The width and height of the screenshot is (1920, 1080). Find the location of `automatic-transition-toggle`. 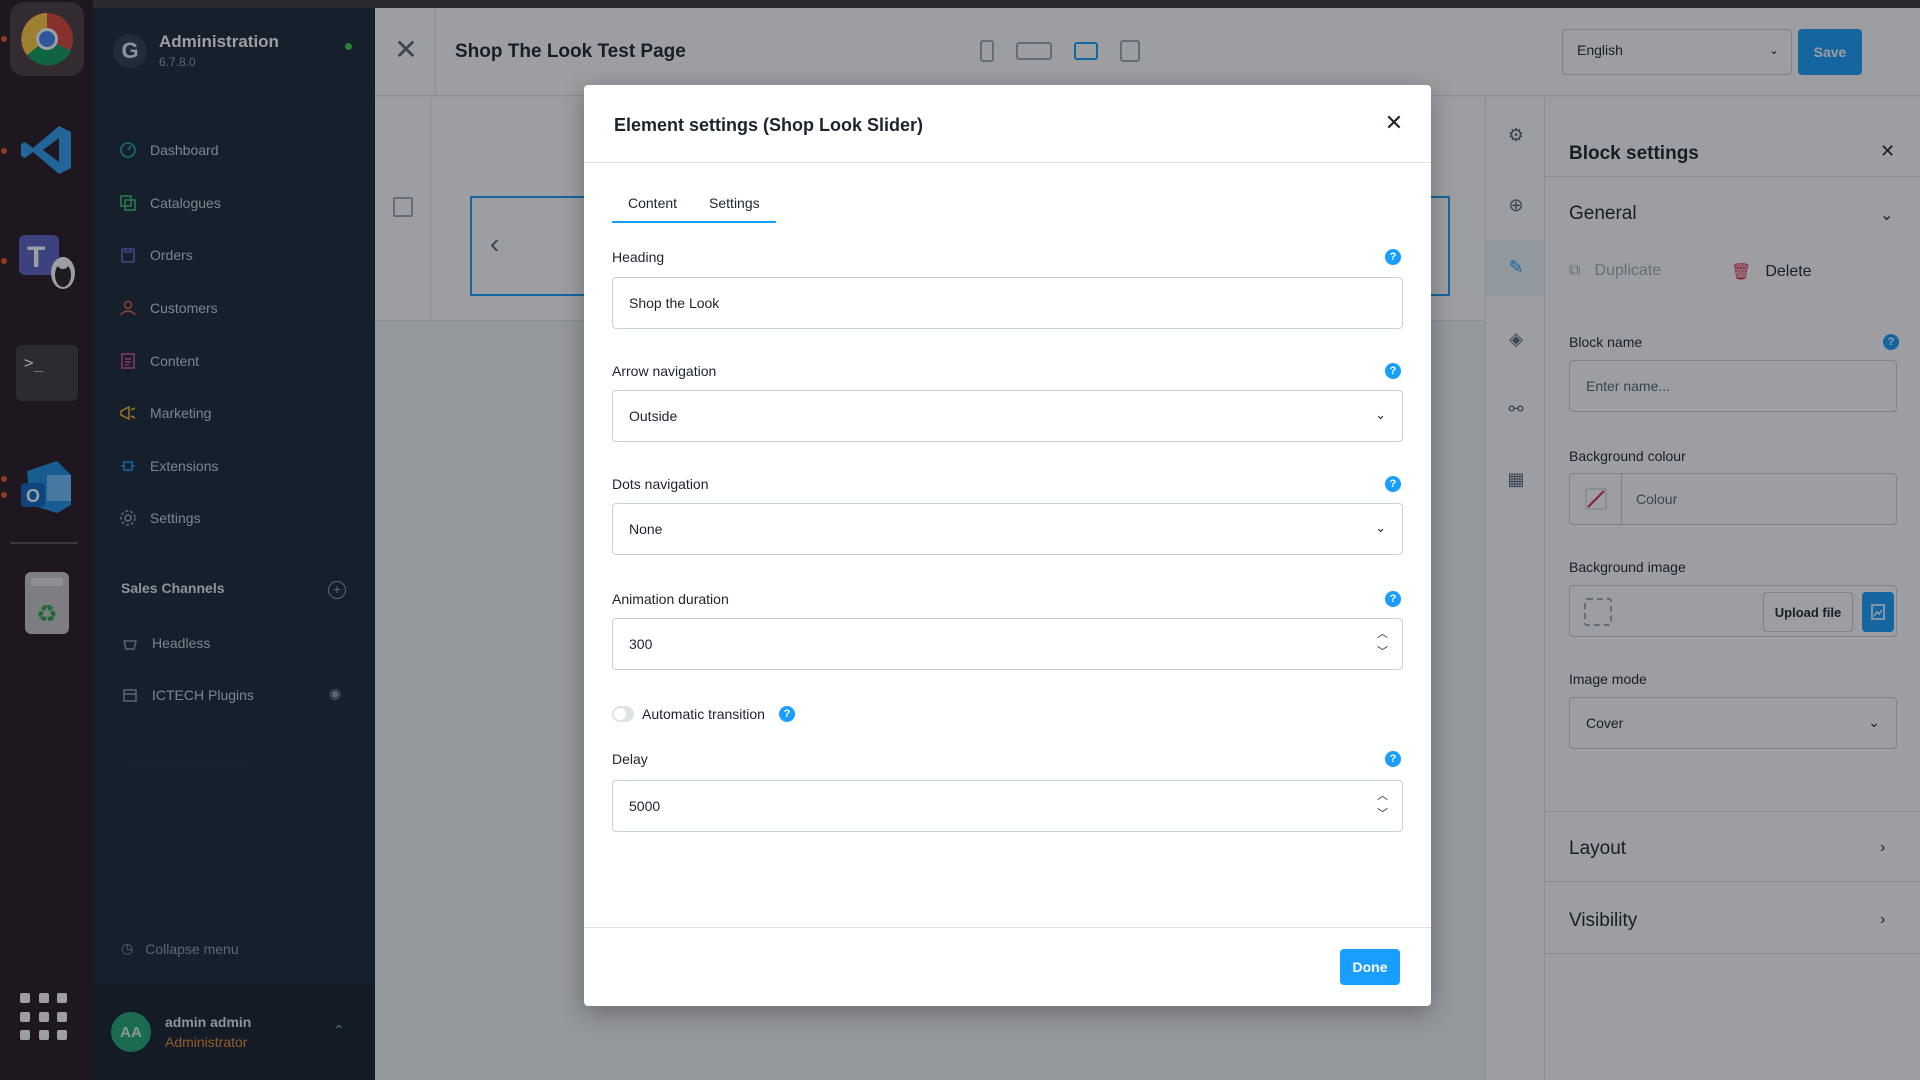

automatic-transition-toggle is located at coordinates (623, 714).